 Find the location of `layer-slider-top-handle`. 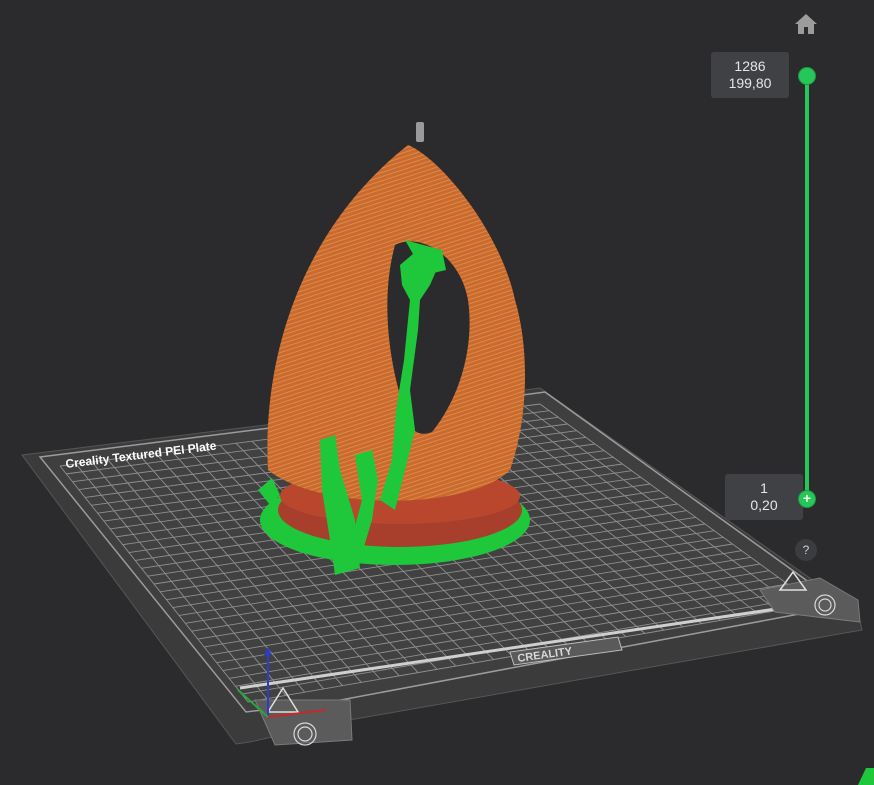

layer-slider-top-handle is located at coordinates (807, 76).